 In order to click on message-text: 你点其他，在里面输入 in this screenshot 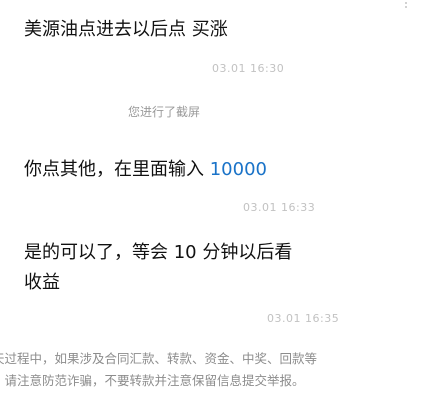, I will do `click(117, 169)`.